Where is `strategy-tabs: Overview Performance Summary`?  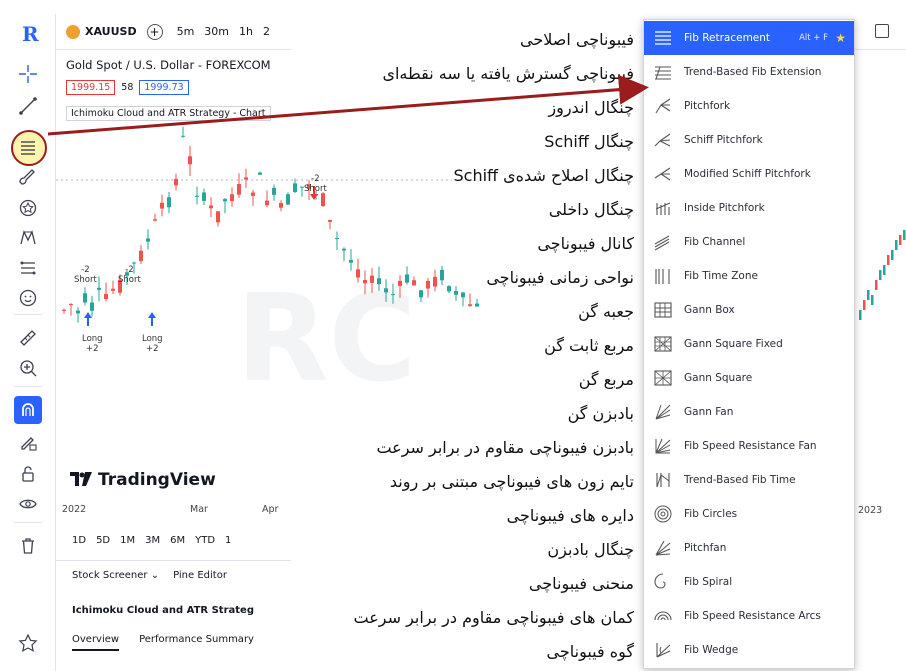
strategy-tabs: Overview Performance Summary is located at coordinates (163, 642).